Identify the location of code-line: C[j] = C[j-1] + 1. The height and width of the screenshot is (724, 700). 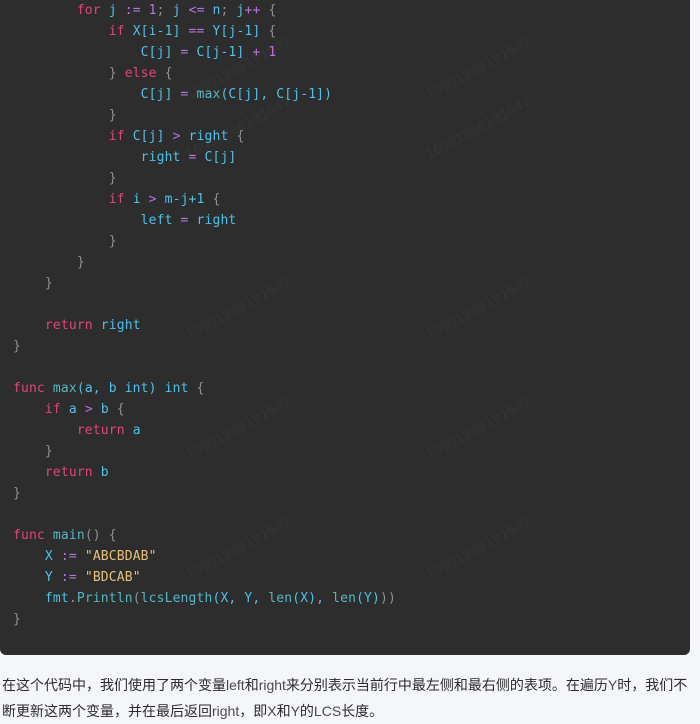
(351, 52).